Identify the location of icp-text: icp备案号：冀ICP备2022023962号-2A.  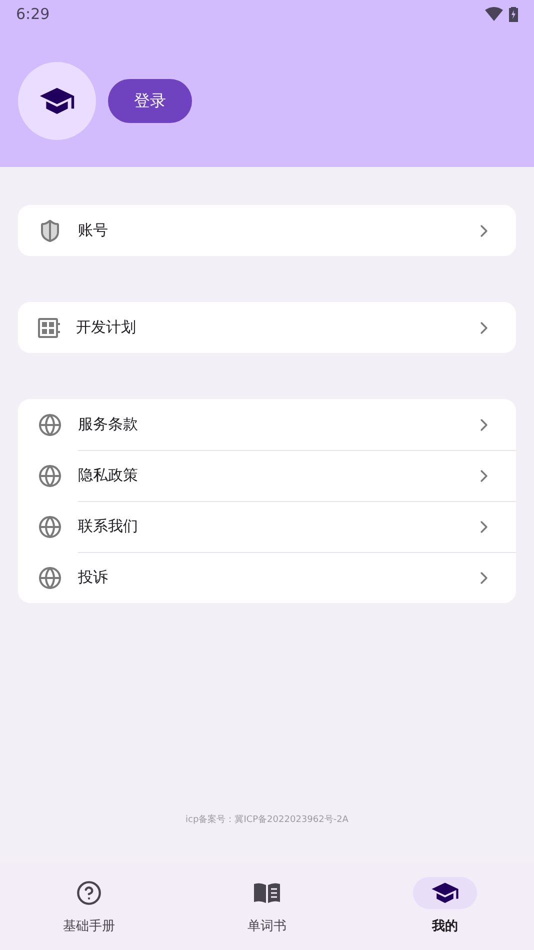
(267, 819).